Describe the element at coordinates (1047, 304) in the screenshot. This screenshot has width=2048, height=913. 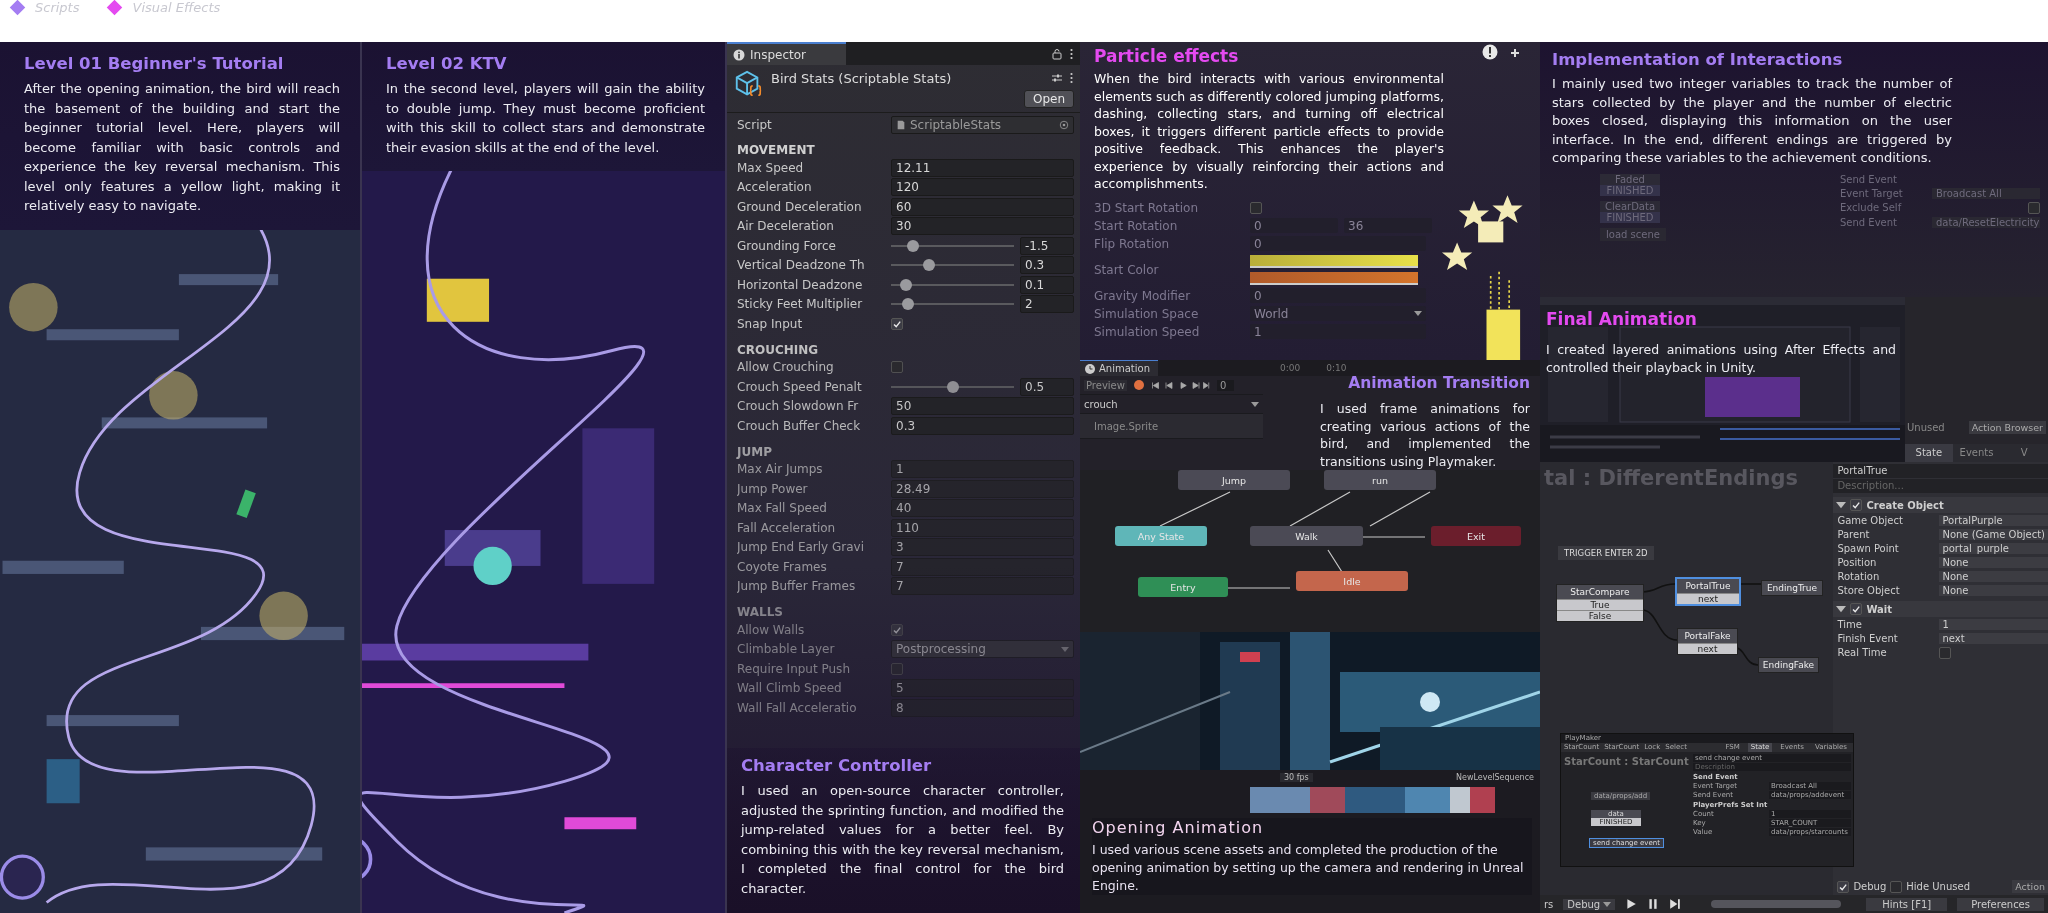
I see `number-field: 2` at that location.